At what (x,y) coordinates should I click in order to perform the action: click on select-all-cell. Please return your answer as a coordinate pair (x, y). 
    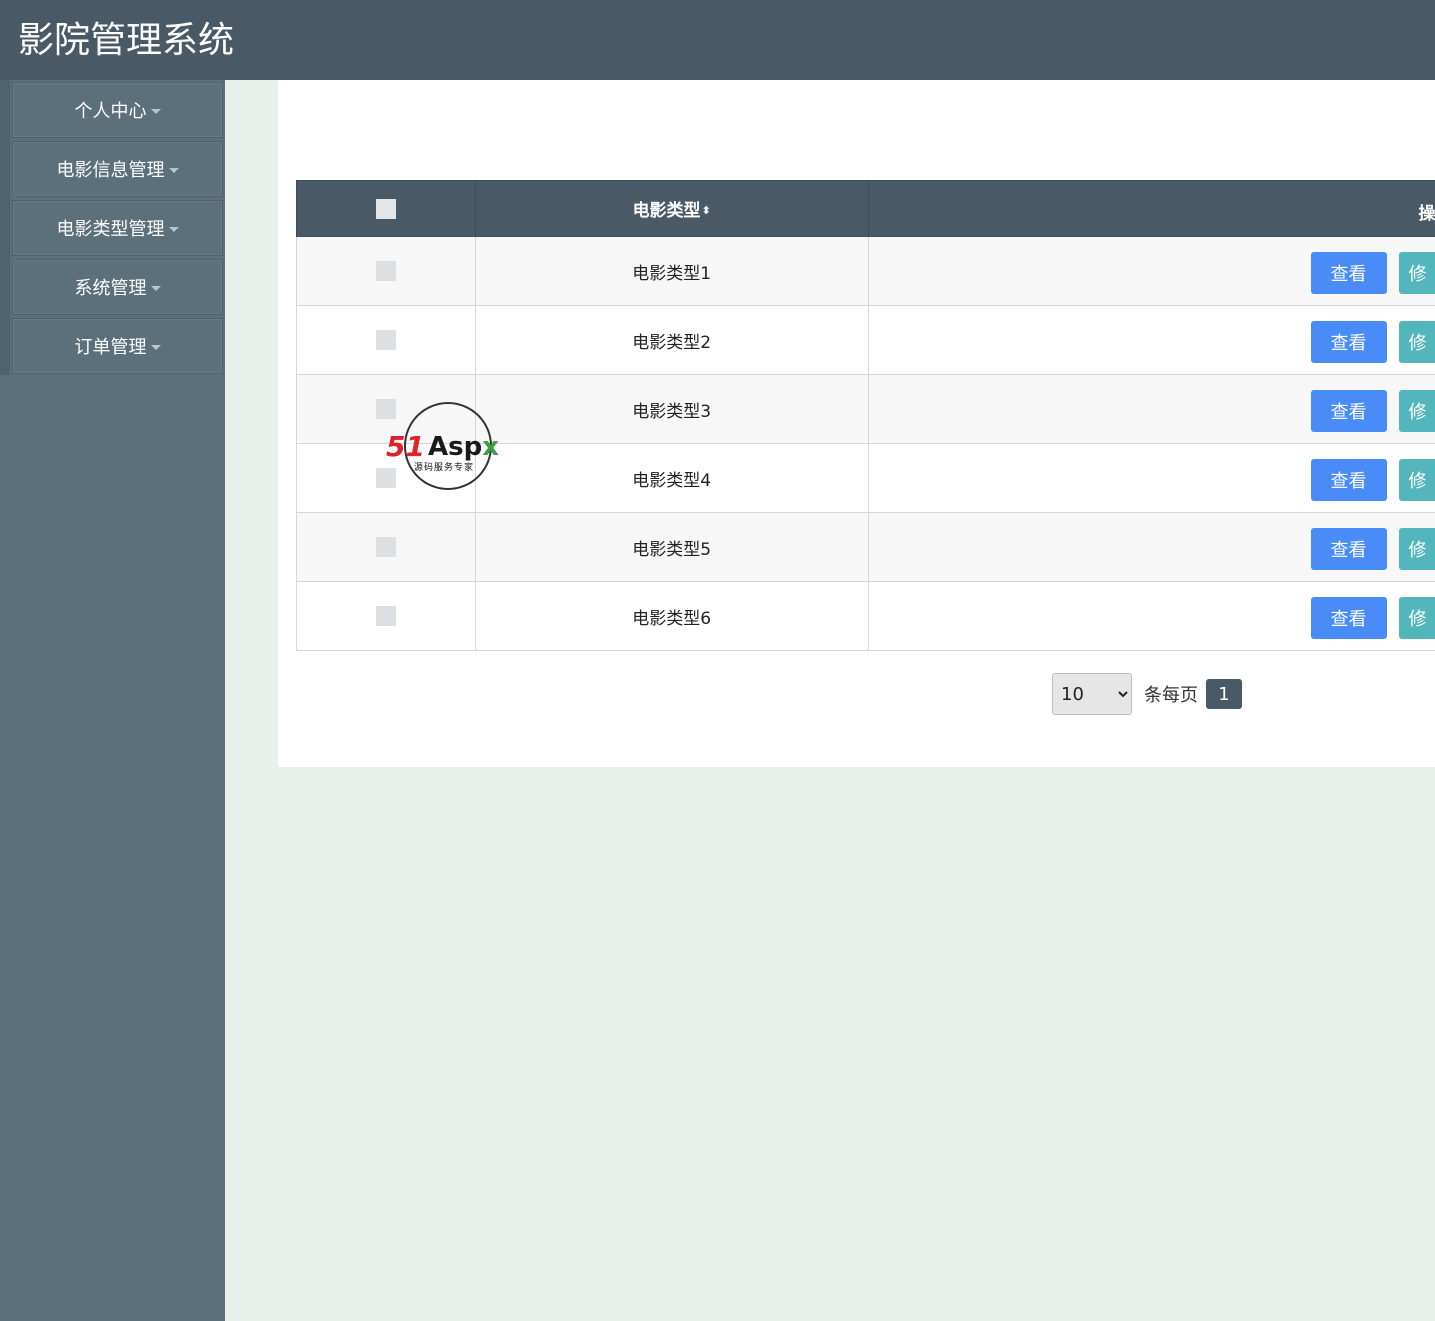
    Looking at the image, I should click on (386, 208).